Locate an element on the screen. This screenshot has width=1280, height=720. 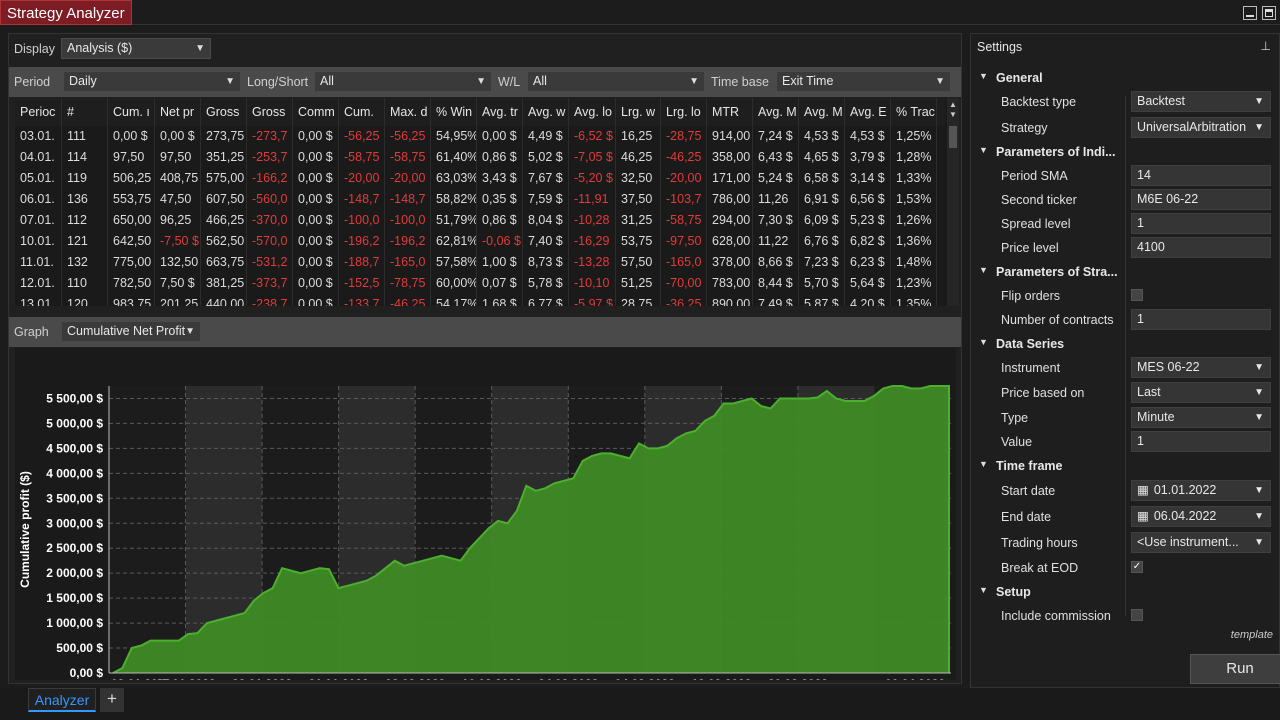
y-tick-label: 1 000,00 $ is located at coordinates (74, 623).